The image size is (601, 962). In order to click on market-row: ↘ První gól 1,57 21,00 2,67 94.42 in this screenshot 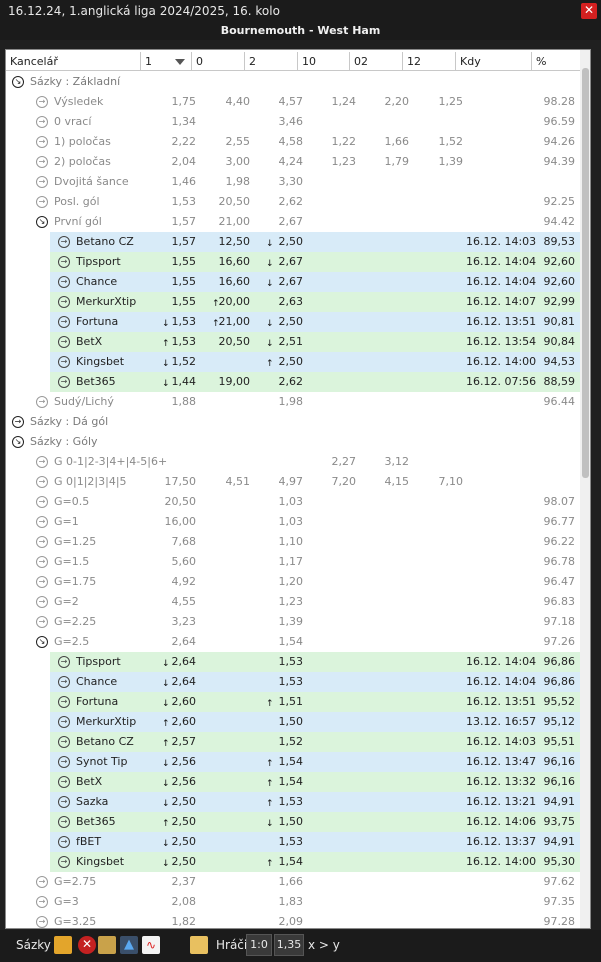, I will do `click(293, 222)`.